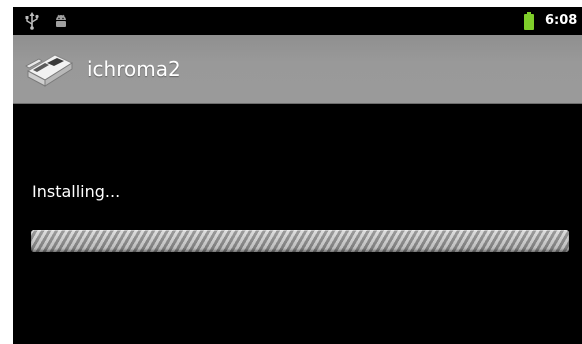 Image resolution: width=582 pixels, height=344 pixels. What do you see at coordinates (61, 20) in the screenshot?
I see `android-debug-icon` at bounding box center [61, 20].